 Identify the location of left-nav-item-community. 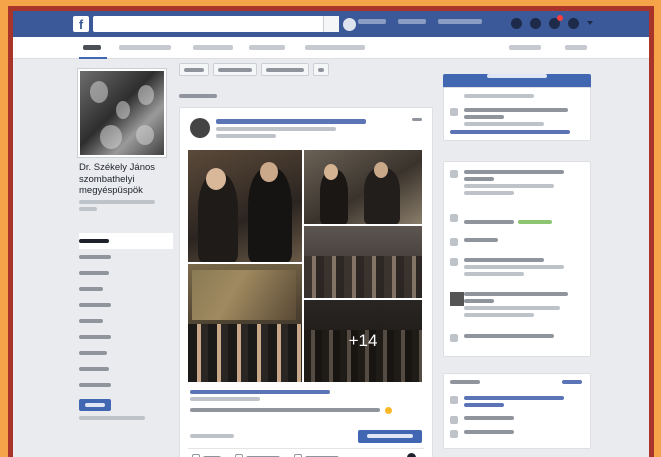
(126, 337).